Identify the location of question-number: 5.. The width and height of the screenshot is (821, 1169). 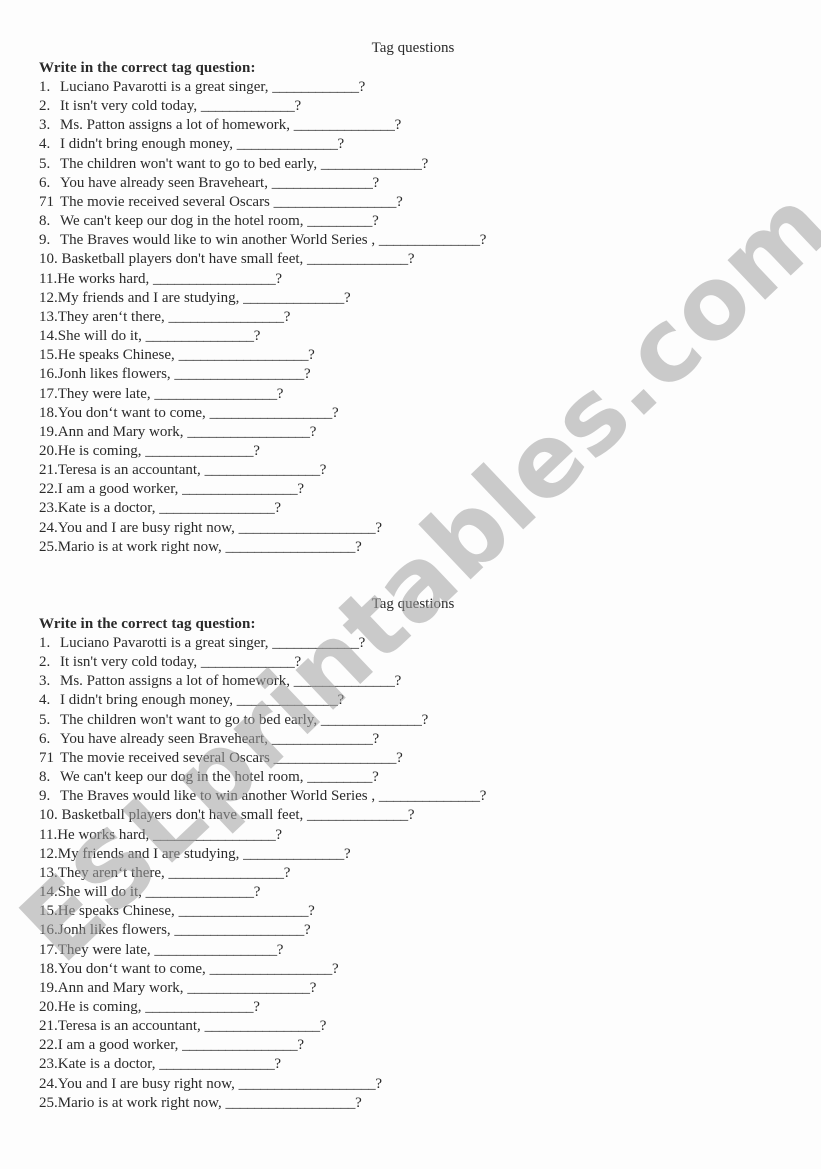
(45, 163).